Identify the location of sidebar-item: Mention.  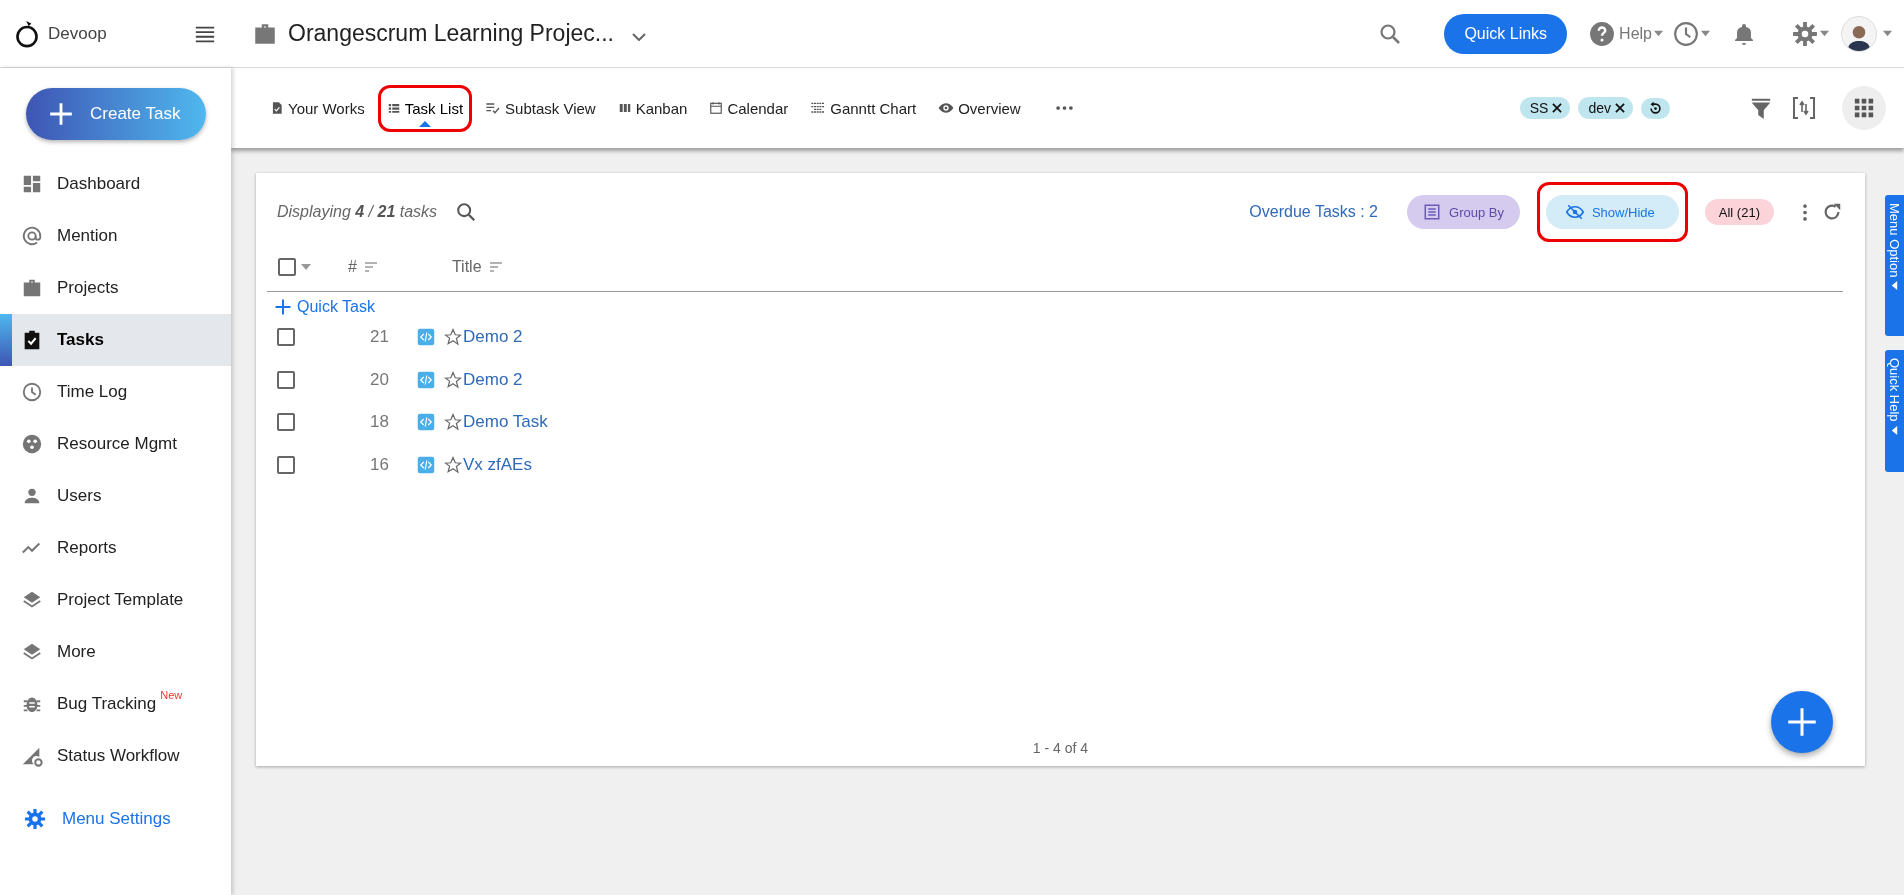
(115, 236).